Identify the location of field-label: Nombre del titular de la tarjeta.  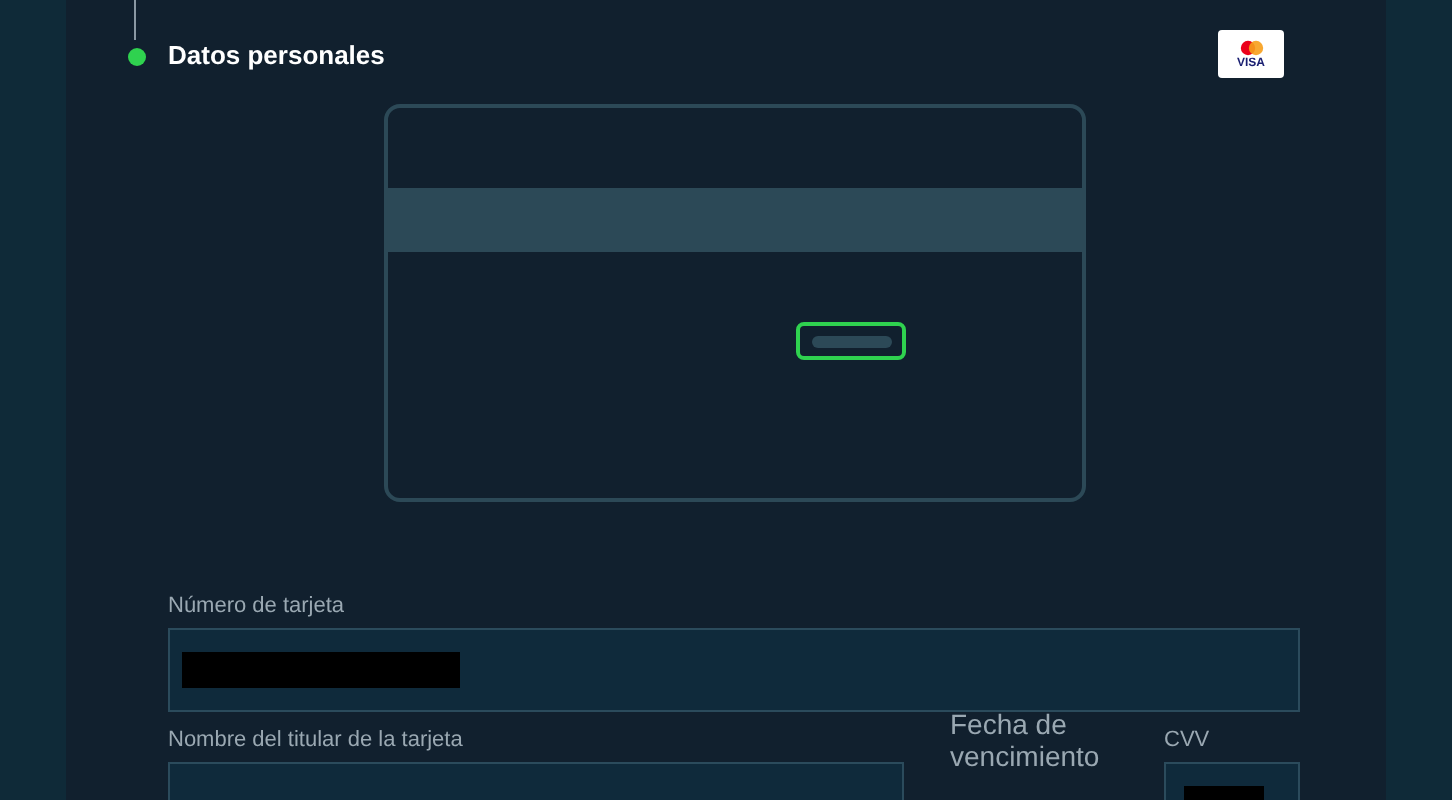
(316, 741).